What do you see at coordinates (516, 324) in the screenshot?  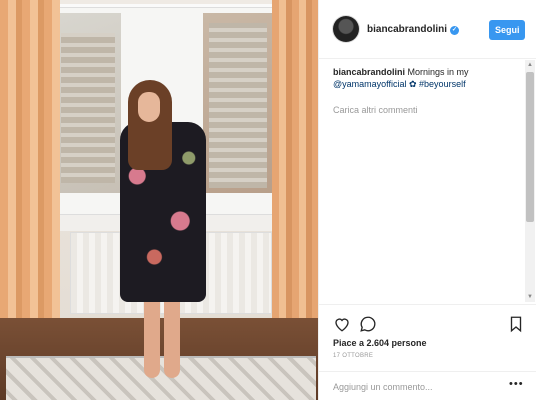 I see `bookmark-icon` at bounding box center [516, 324].